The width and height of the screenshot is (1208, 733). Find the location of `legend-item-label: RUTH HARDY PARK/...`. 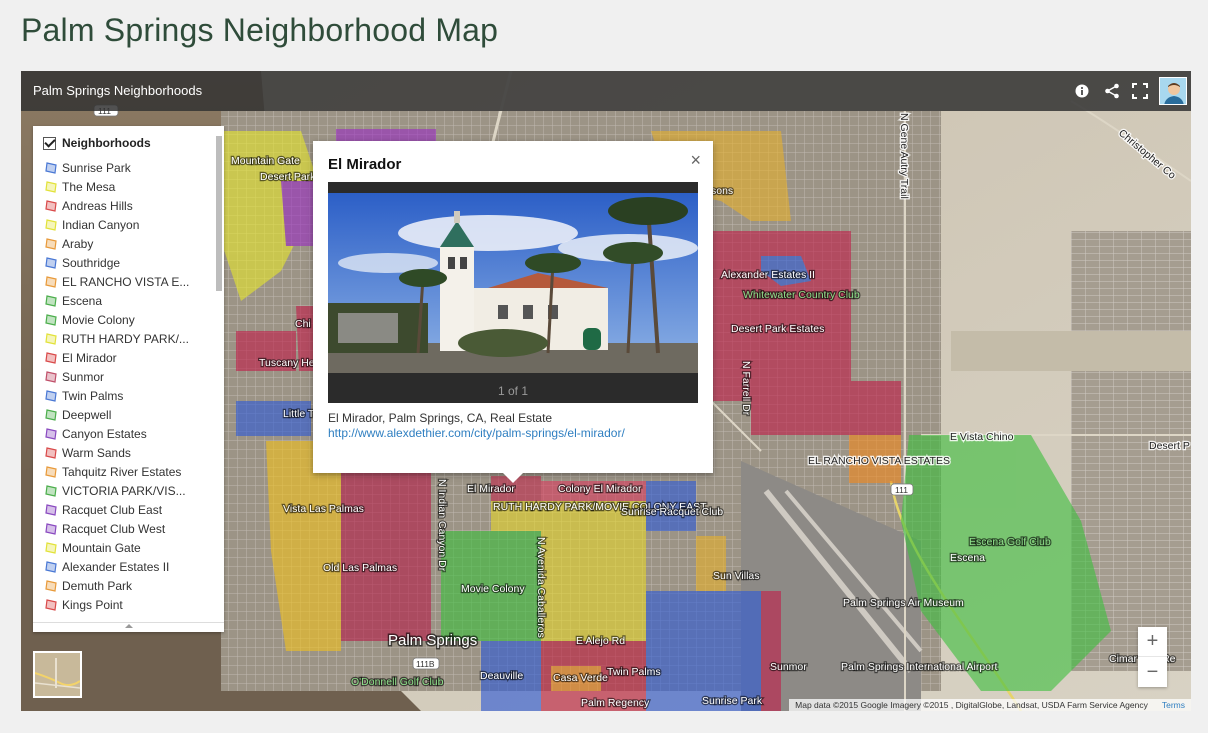

legend-item-label: RUTH HARDY PARK/... is located at coordinates (125, 338).